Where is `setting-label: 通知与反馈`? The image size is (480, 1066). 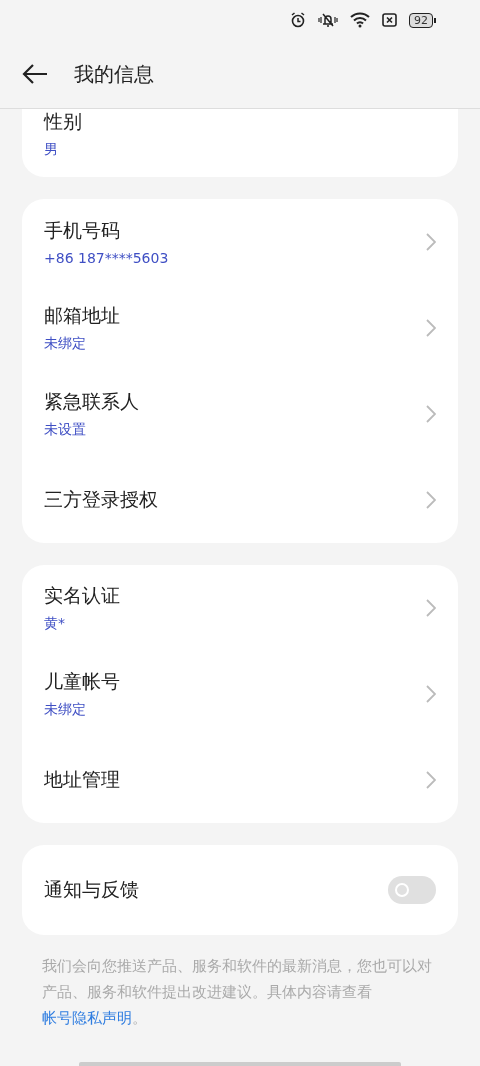
setting-label: 通知与反馈 is located at coordinates (92, 889).